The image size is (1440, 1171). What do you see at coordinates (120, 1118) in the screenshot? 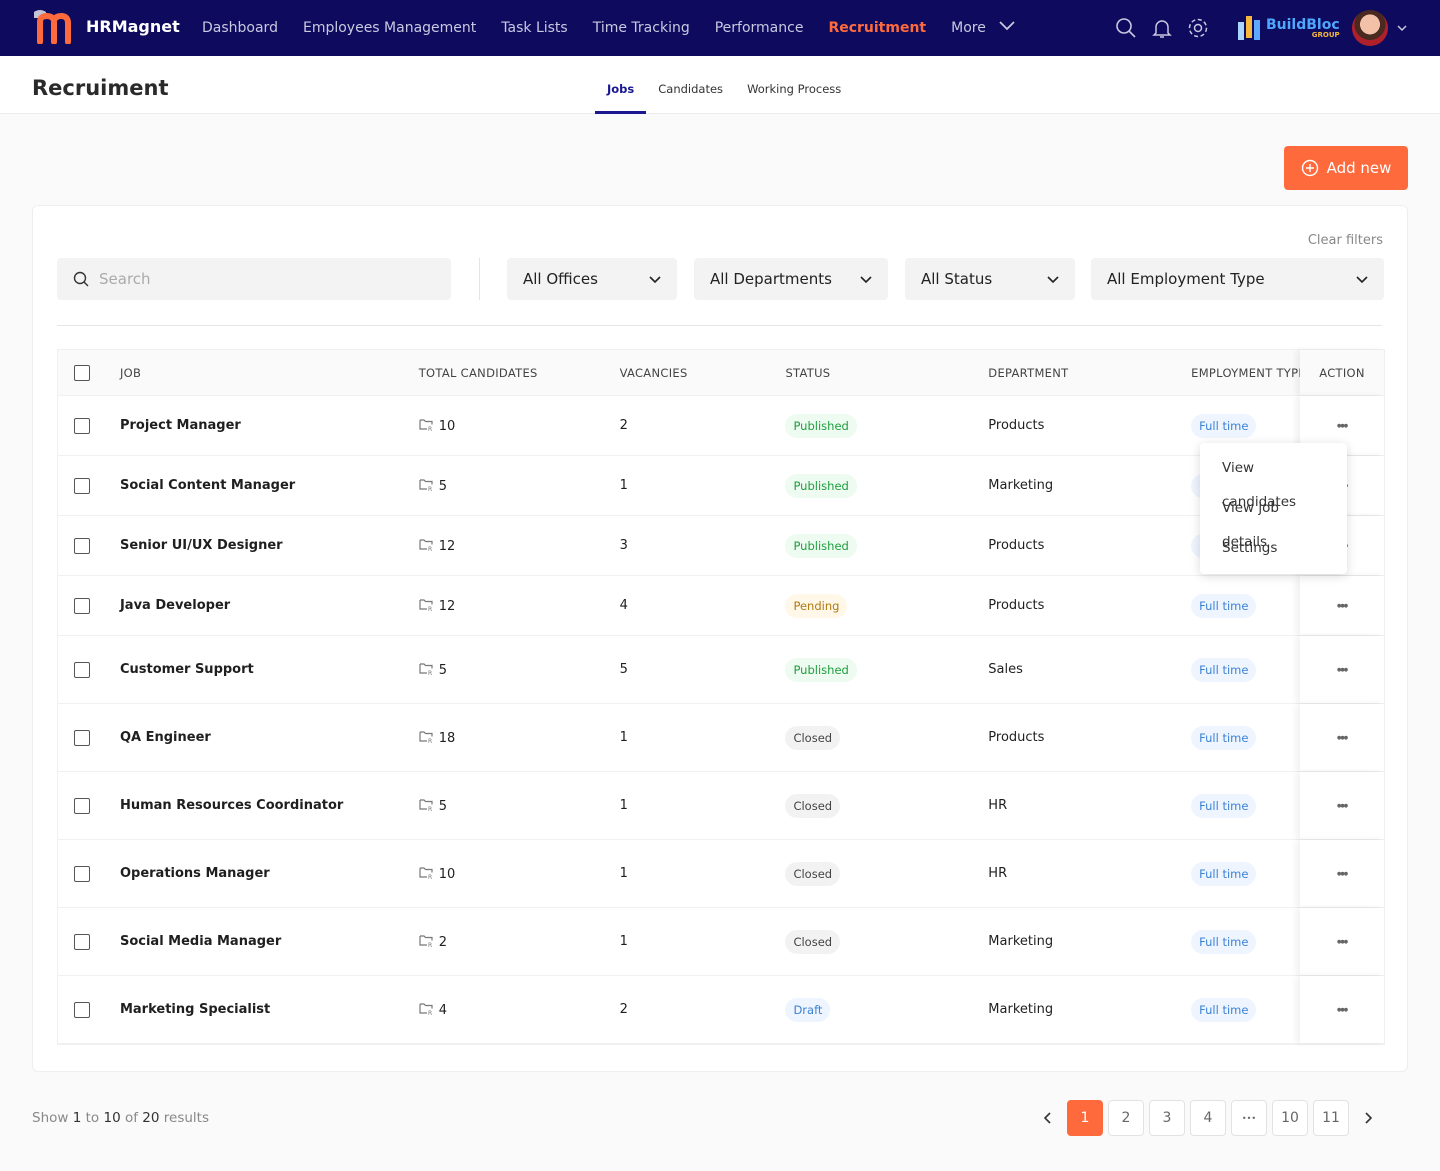
I see `results-summary: Show 1 to 10 of 20 results` at bounding box center [120, 1118].